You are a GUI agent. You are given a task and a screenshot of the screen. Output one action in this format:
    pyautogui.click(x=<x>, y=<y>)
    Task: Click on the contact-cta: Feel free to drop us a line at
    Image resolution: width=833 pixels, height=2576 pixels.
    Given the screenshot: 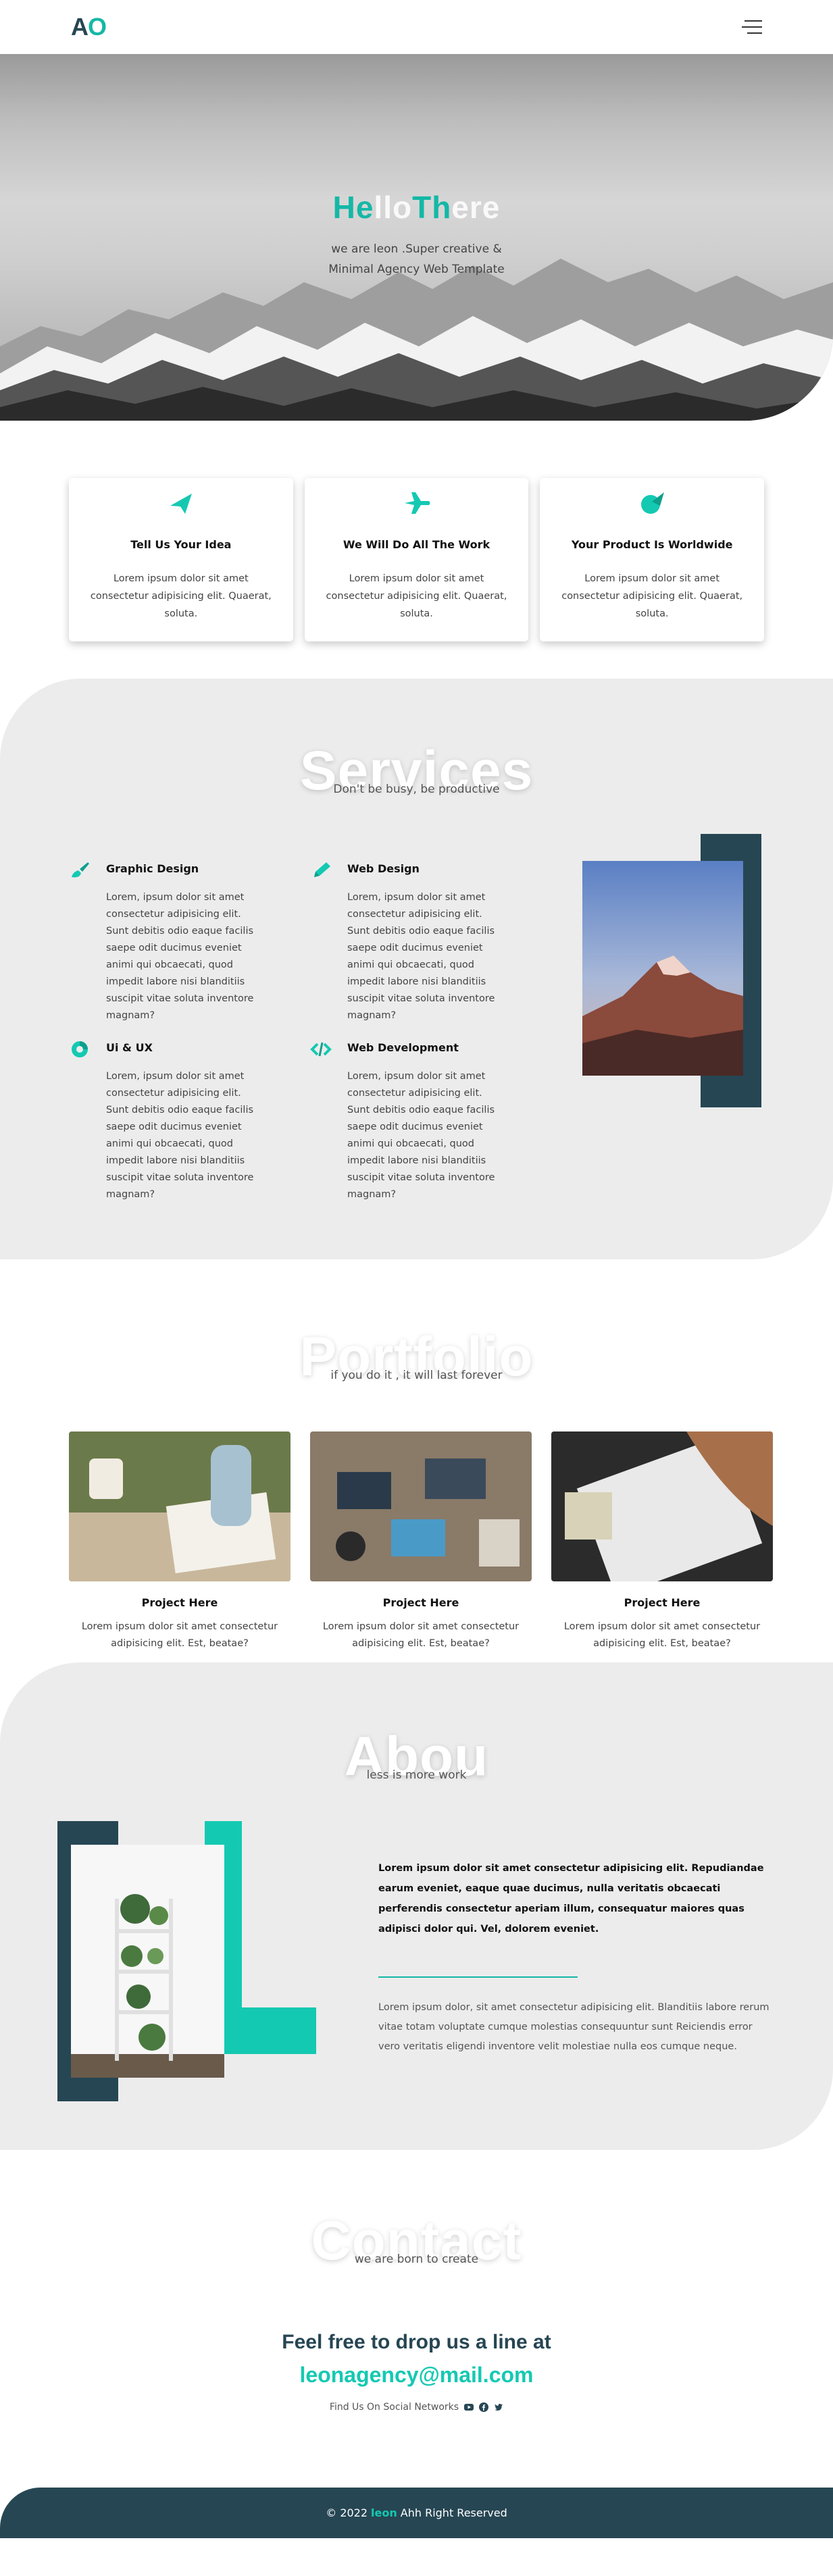 What is the action you would take?
    pyautogui.click(x=416, y=2342)
    